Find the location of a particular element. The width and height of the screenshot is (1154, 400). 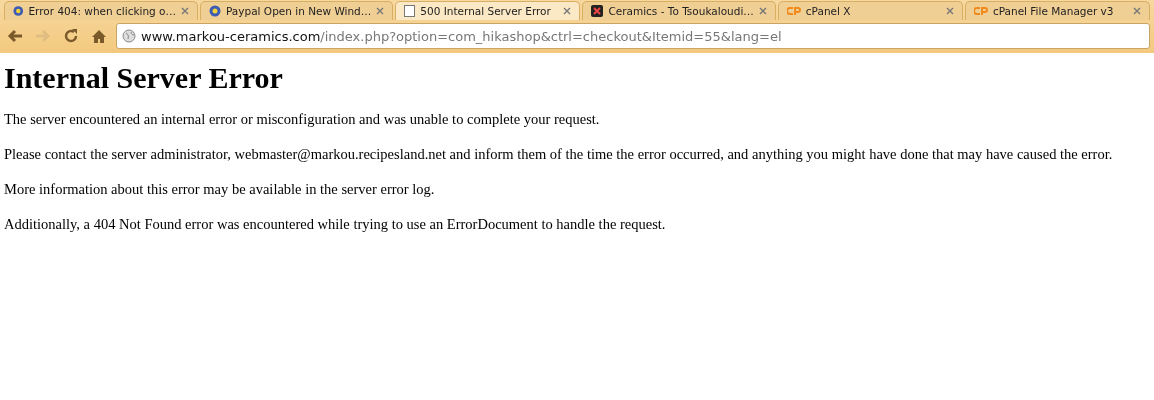

error-paragraph: Please contact the server administrator, webmaster@markou.recipesland.net and inform them of the time the error occurred, and anything you might have done that may have caused the error. is located at coordinates (559, 154).